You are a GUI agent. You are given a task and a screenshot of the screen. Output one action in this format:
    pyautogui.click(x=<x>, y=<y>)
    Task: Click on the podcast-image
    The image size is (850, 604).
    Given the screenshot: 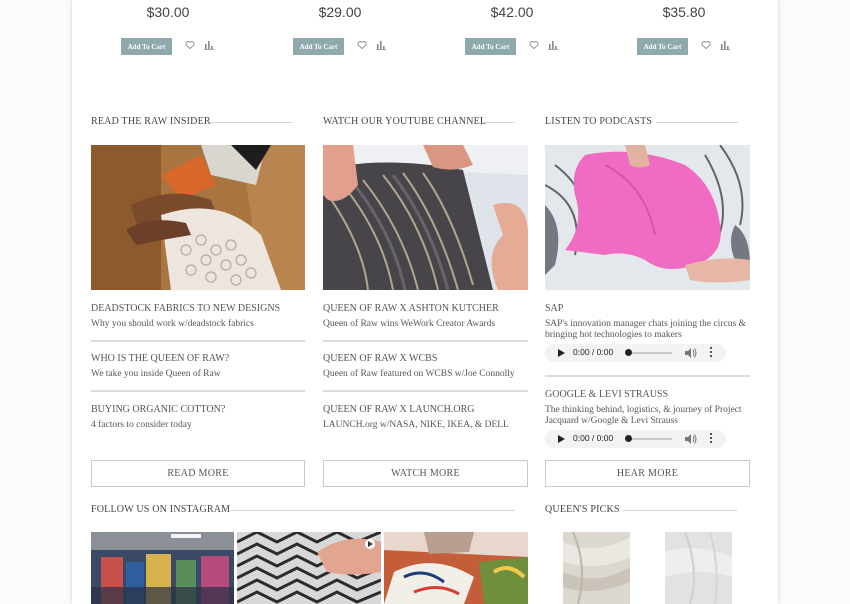 What is the action you would take?
    pyautogui.click(x=647, y=217)
    